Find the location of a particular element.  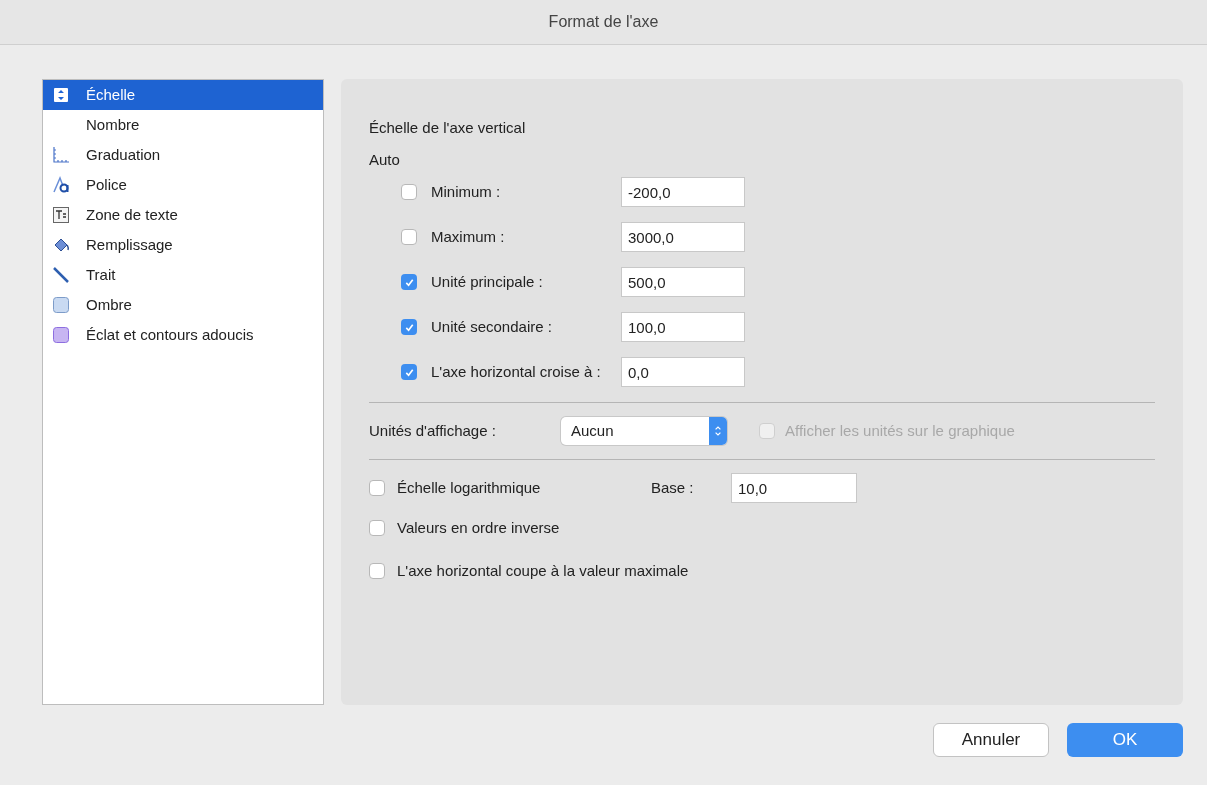

category-item: Zone de texte is located at coordinates (183, 215).